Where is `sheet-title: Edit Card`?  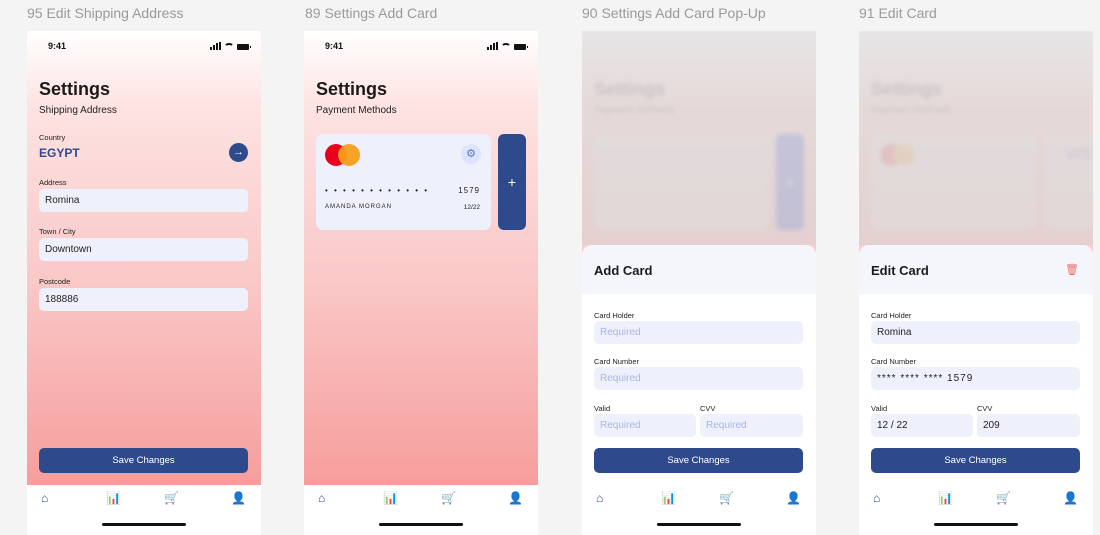
sheet-title: Edit Card is located at coordinates (900, 270).